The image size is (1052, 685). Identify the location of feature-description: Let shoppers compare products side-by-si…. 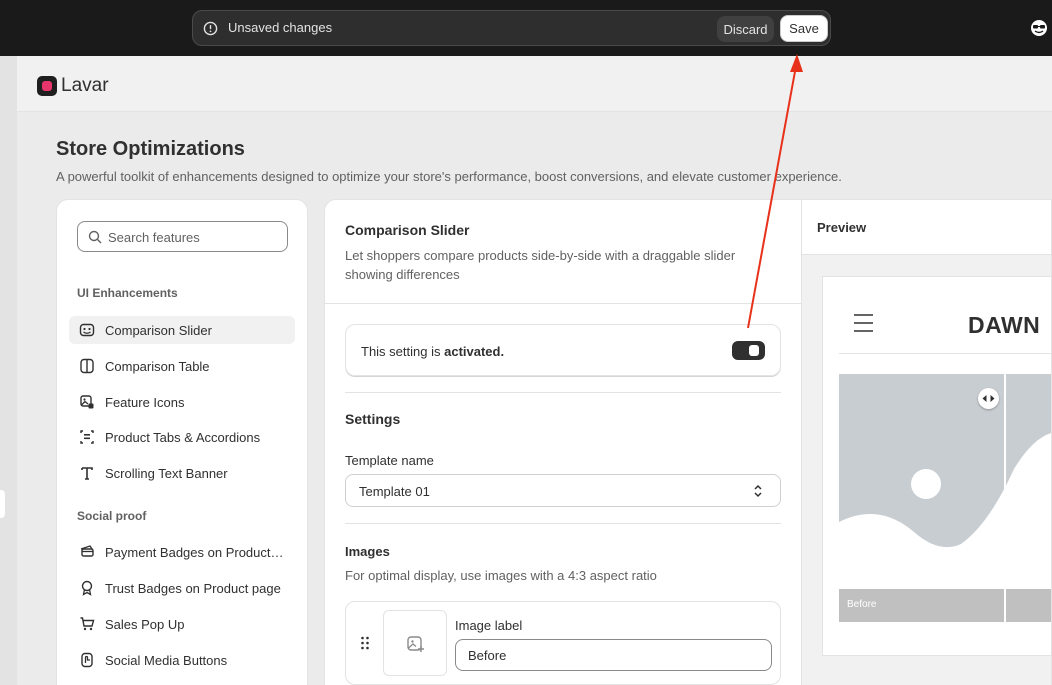
(540, 265).